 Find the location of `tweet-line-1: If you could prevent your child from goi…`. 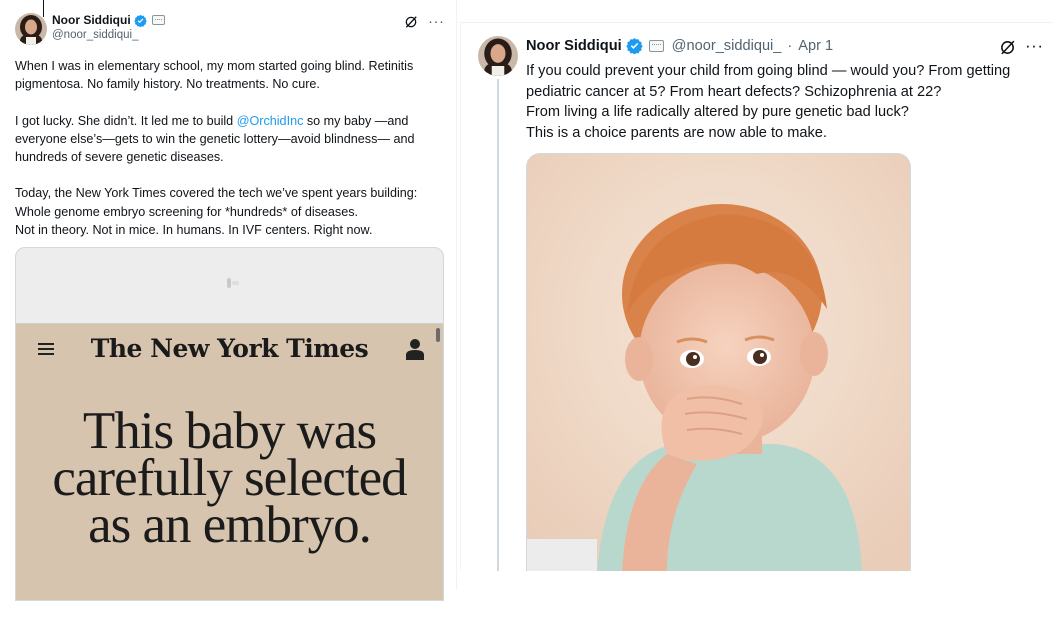

tweet-line-1: If you could prevent your child from goi… is located at coordinates (768, 71).